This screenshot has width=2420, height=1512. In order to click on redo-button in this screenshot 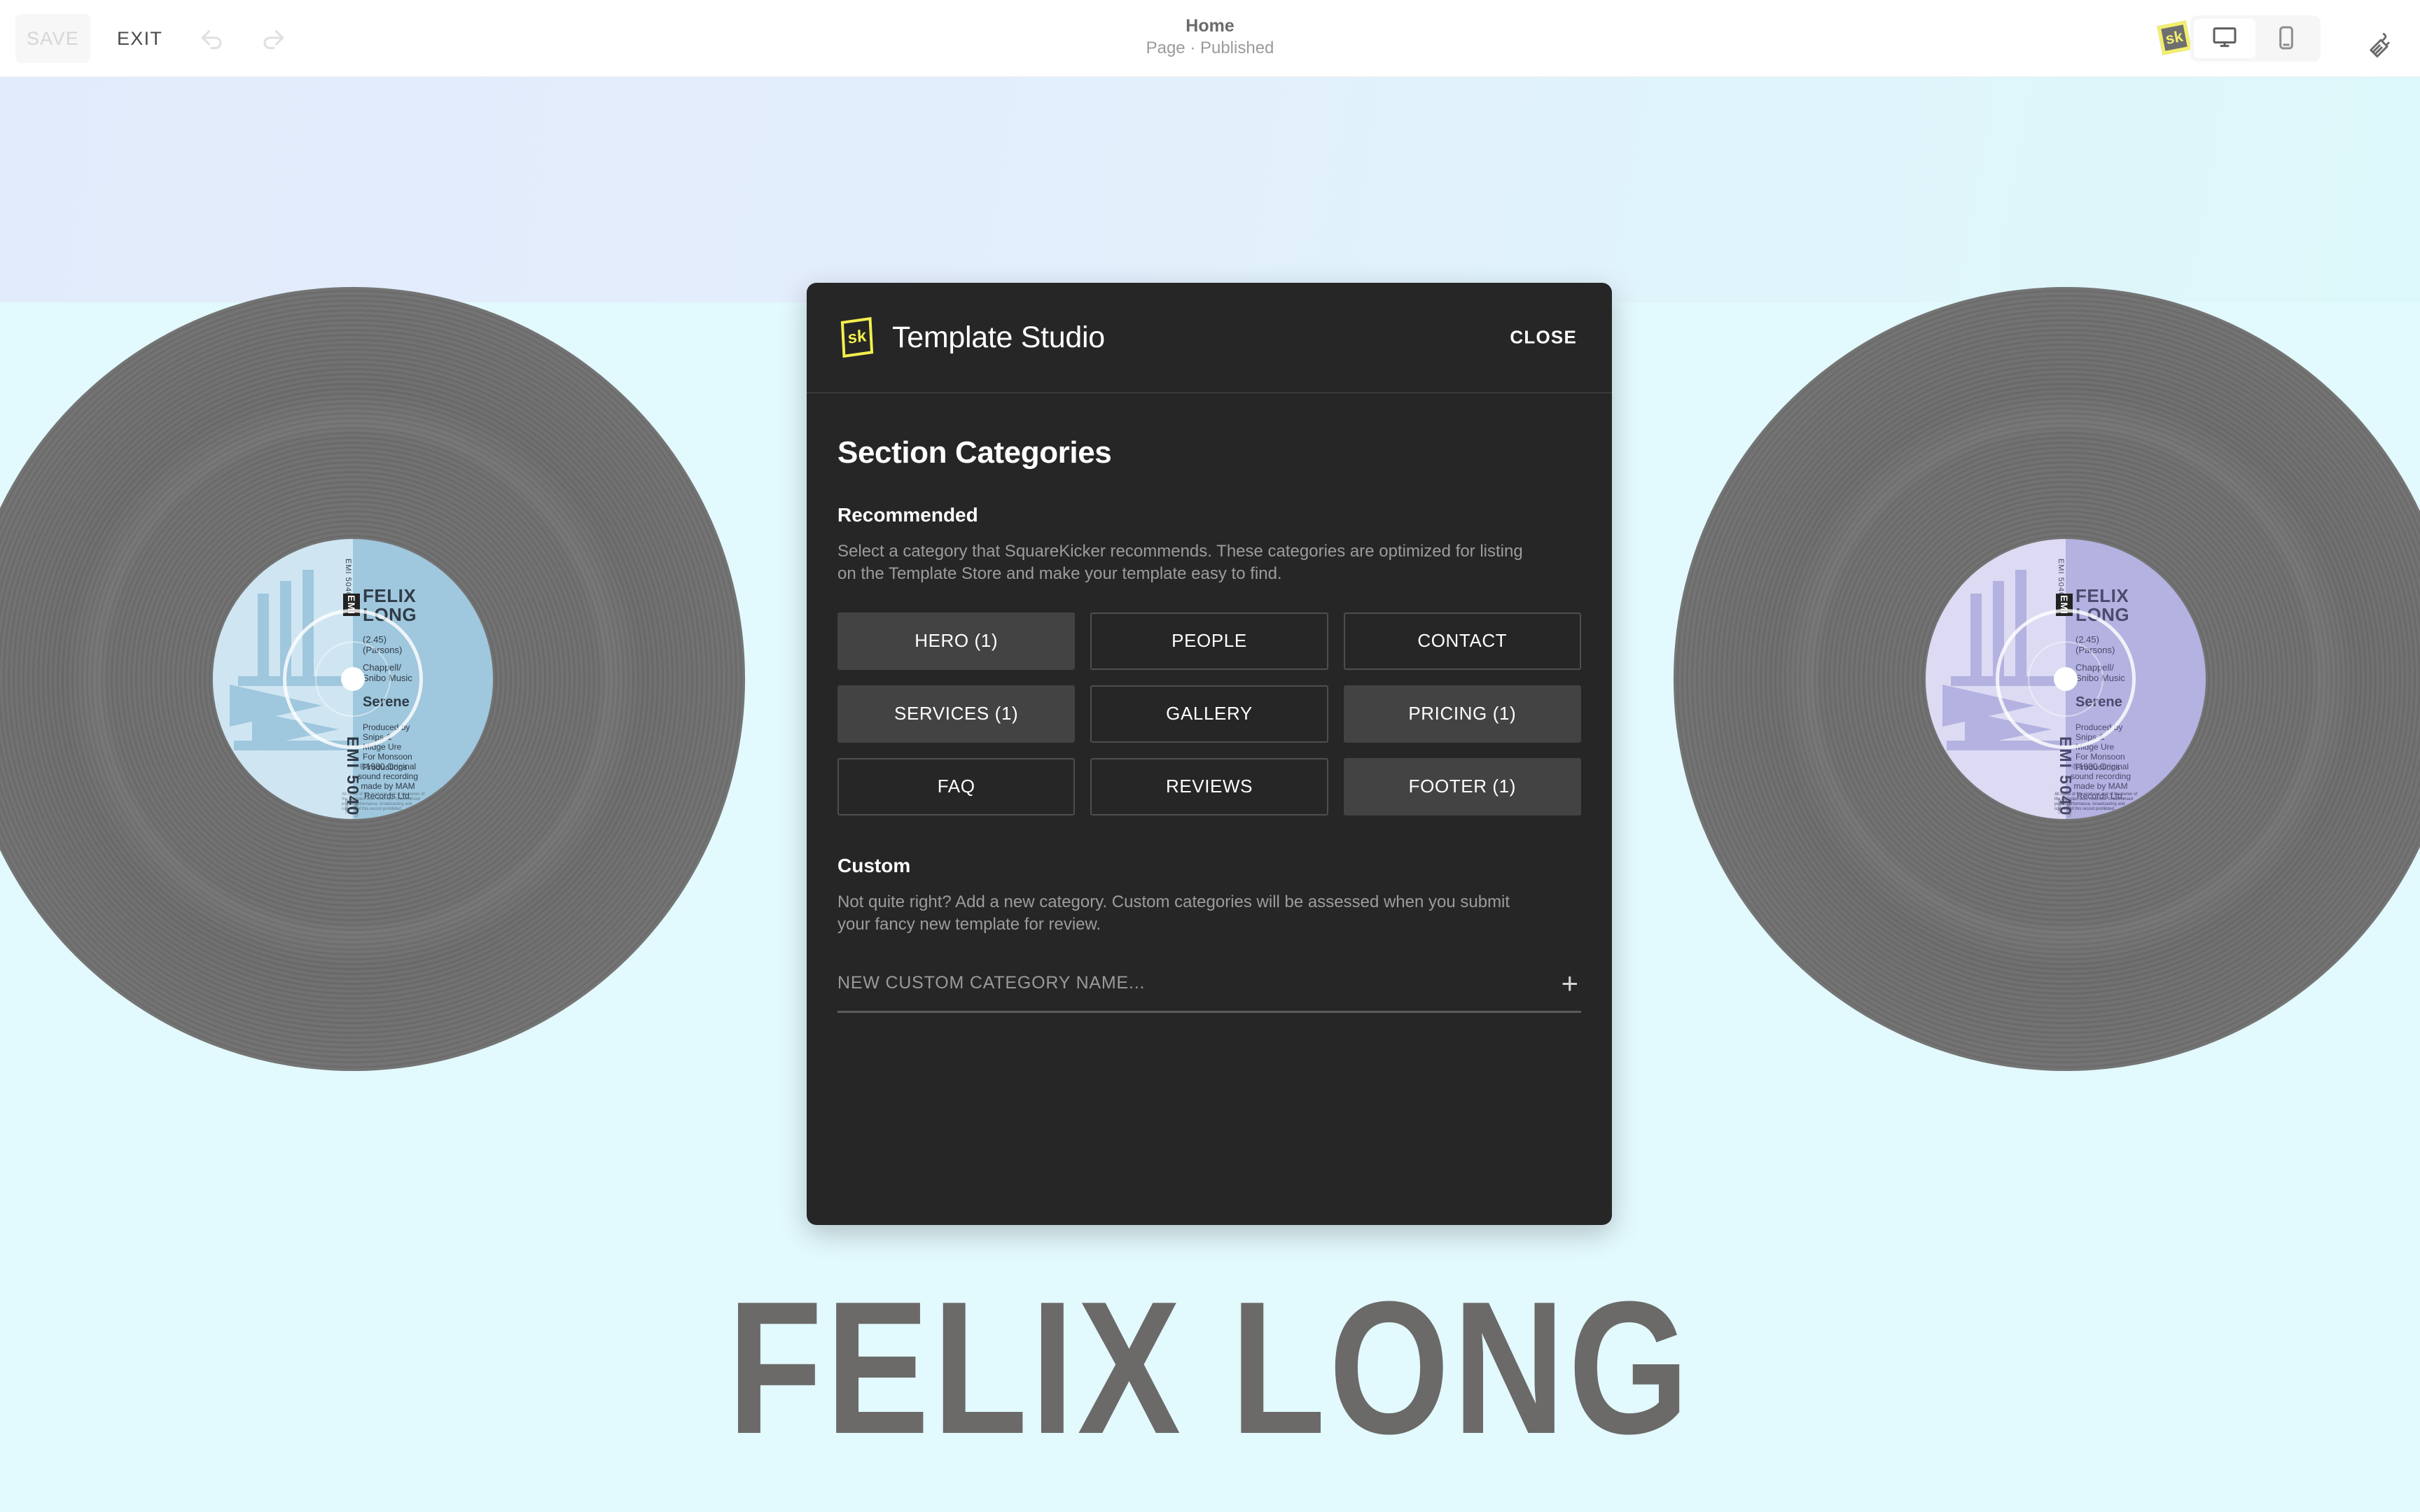, I will do `click(272, 38)`.